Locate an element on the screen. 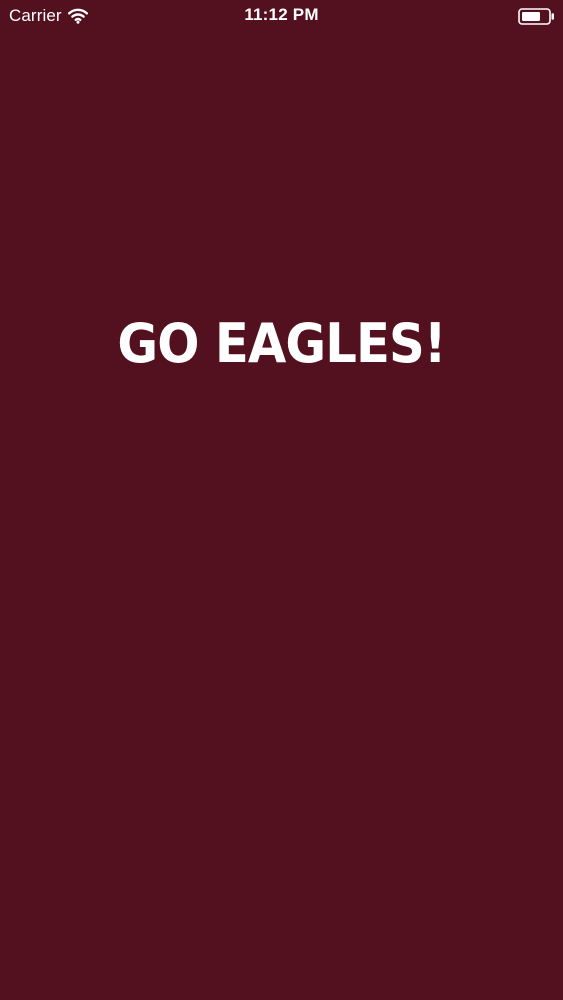 This screenshot has height=1000, width=563. status-bar: Carrier 11:12 PM is located at coordinates (281, 17).